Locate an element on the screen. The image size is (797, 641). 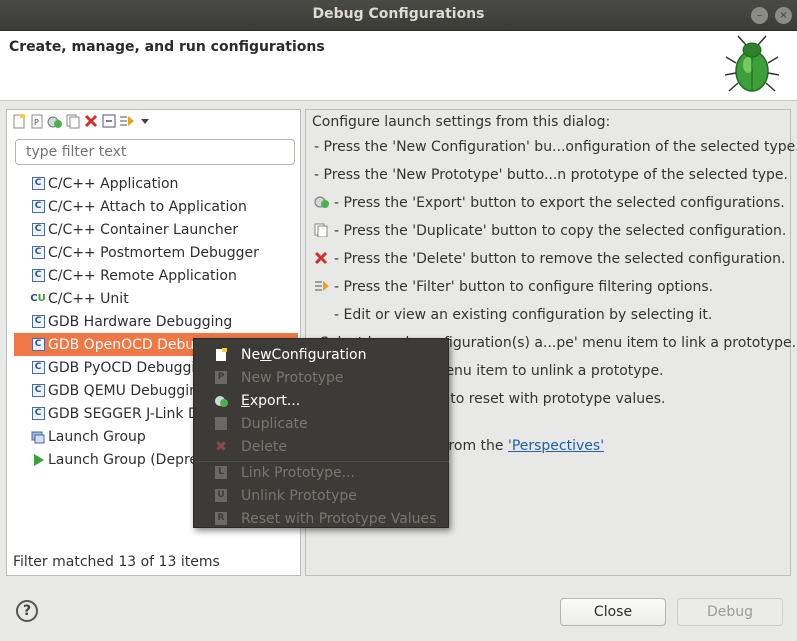
menu-item-mnemonic: E is located at coordinates (245, 400).